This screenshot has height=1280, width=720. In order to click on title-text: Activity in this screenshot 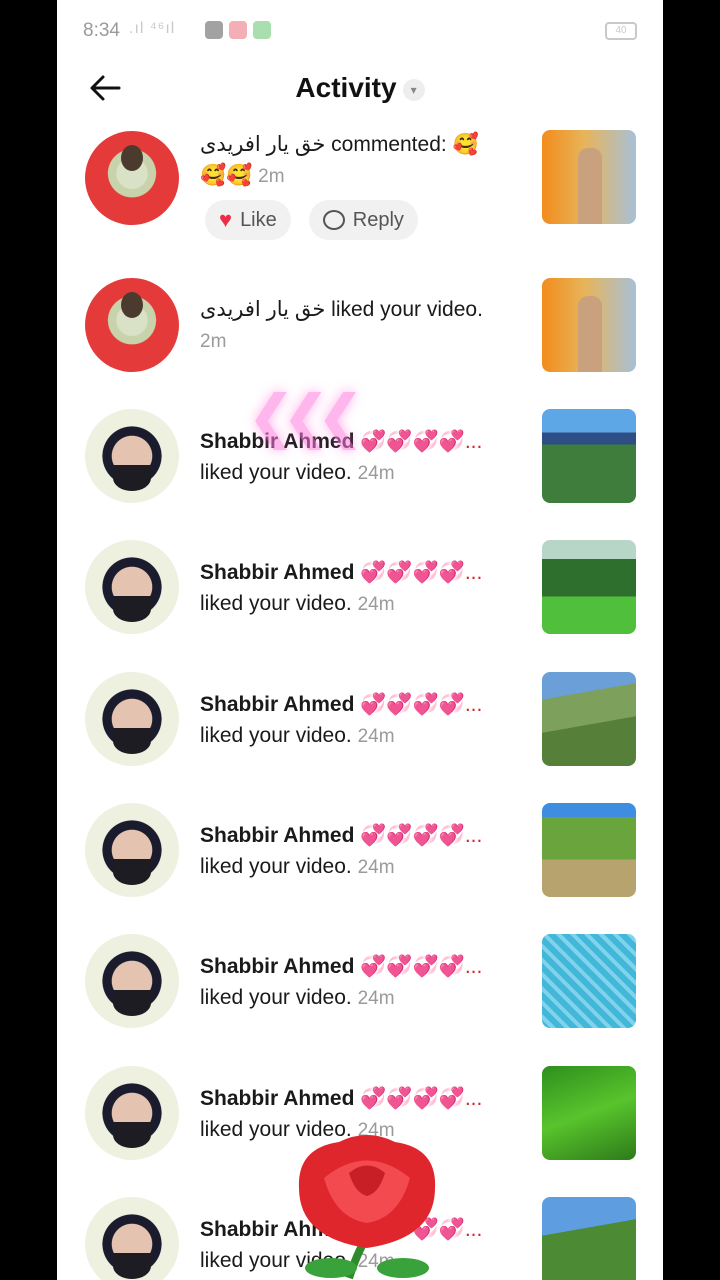, I will do `click(346, 87)`.